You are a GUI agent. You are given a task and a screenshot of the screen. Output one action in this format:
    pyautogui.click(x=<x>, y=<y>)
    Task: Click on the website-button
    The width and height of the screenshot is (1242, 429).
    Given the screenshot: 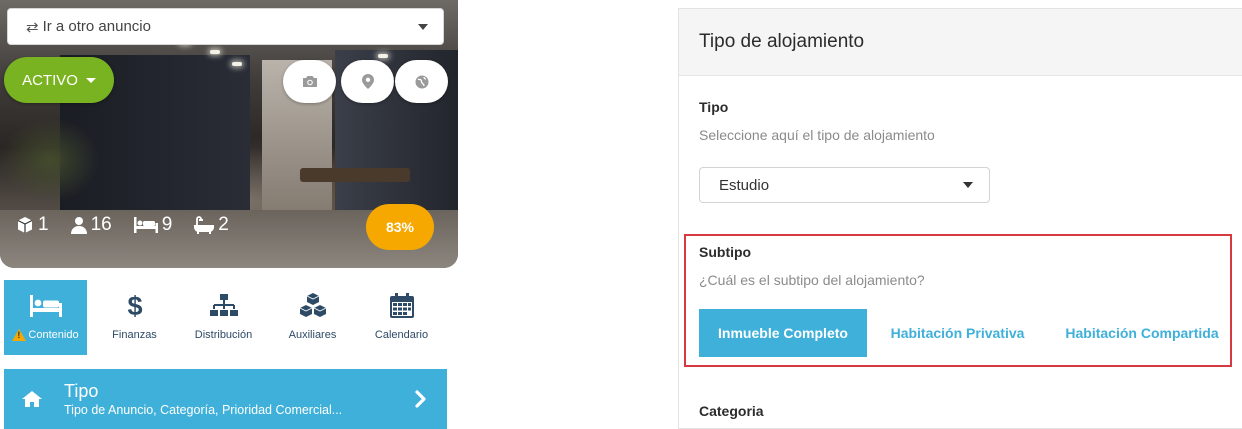 What is the action you would take?
    pyautogui.click(x=421, y=81)
    